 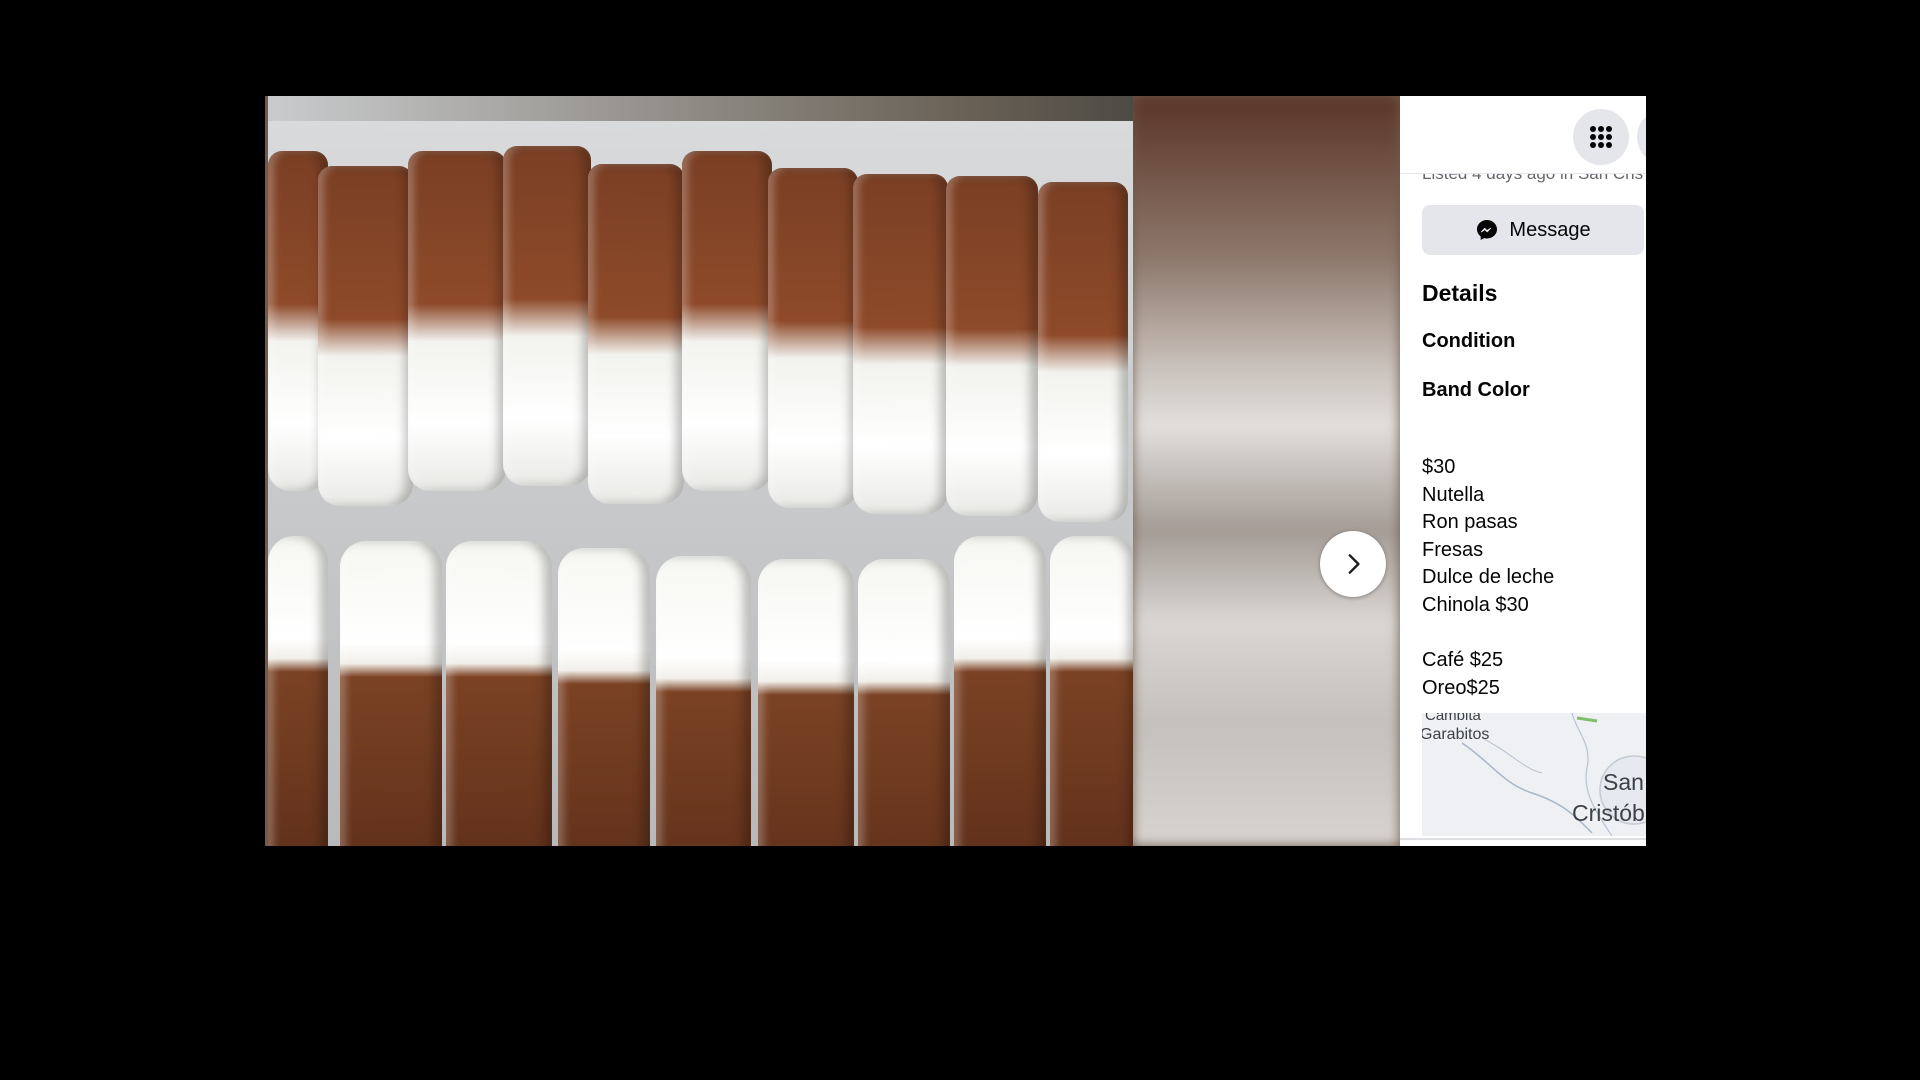 I want to click on divider, so click(x=1523, y=839).